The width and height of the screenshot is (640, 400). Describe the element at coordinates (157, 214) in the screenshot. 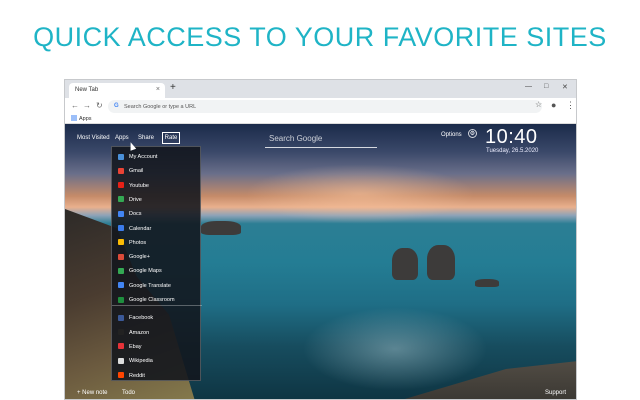

I see `apps-menu-item: Docs` at that location.